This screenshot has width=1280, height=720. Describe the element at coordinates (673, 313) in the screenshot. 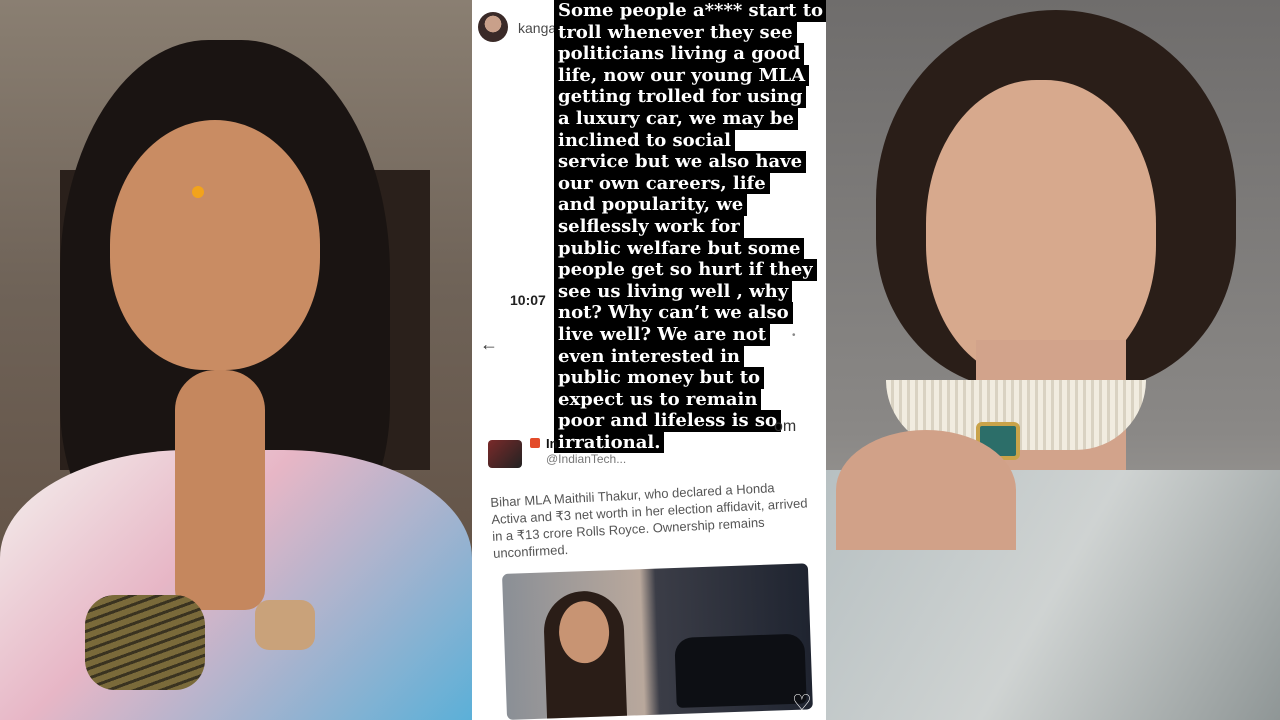

I see `overlay-line: not? Why can’t we also` at that location.